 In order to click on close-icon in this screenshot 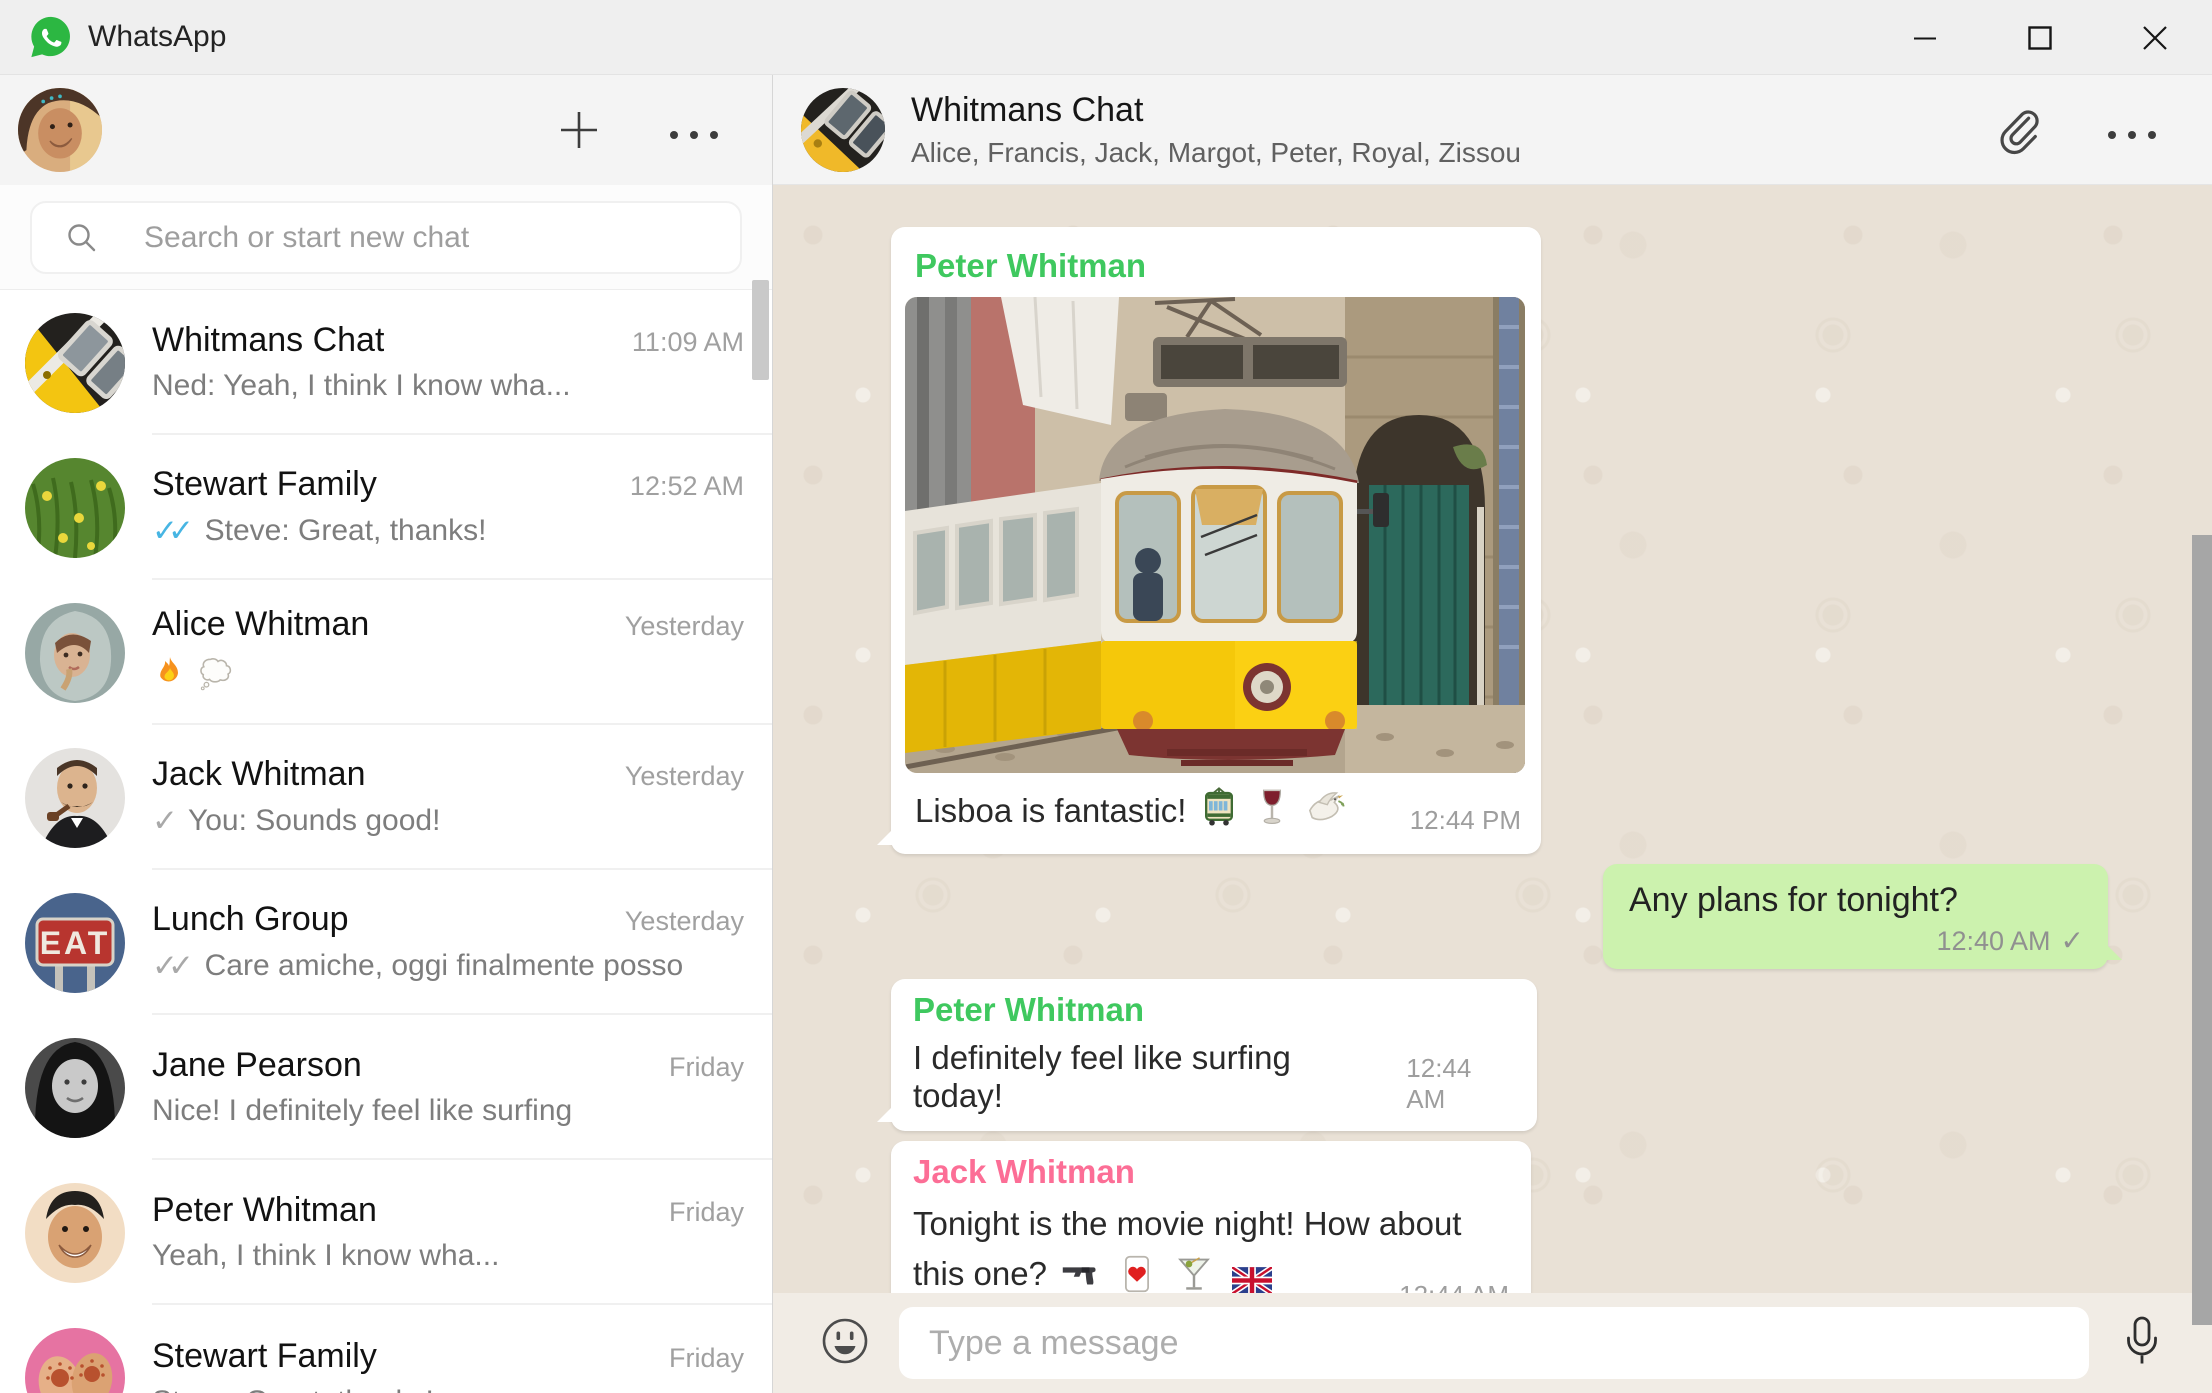, I will do `click(2154, 37)`.